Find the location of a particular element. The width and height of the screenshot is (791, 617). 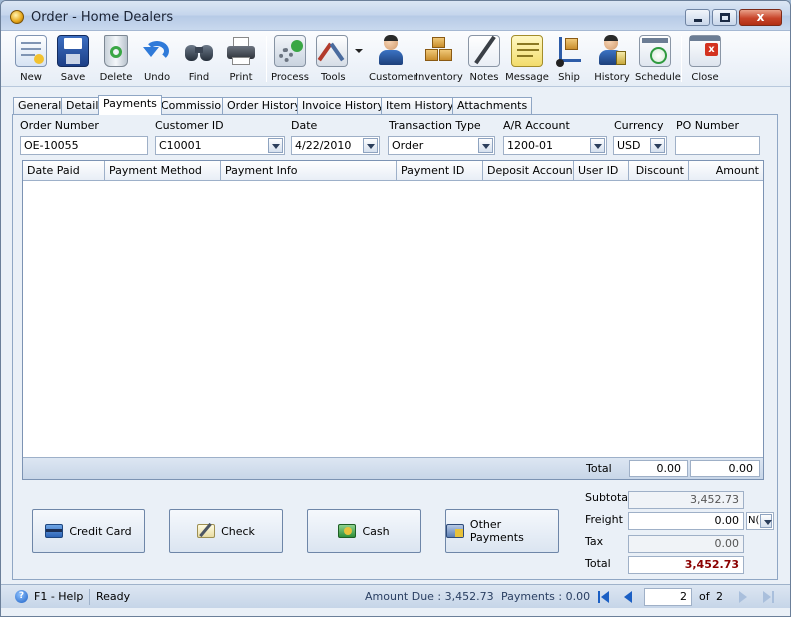

notes-button: Notes is located at coordinates (484, 59).